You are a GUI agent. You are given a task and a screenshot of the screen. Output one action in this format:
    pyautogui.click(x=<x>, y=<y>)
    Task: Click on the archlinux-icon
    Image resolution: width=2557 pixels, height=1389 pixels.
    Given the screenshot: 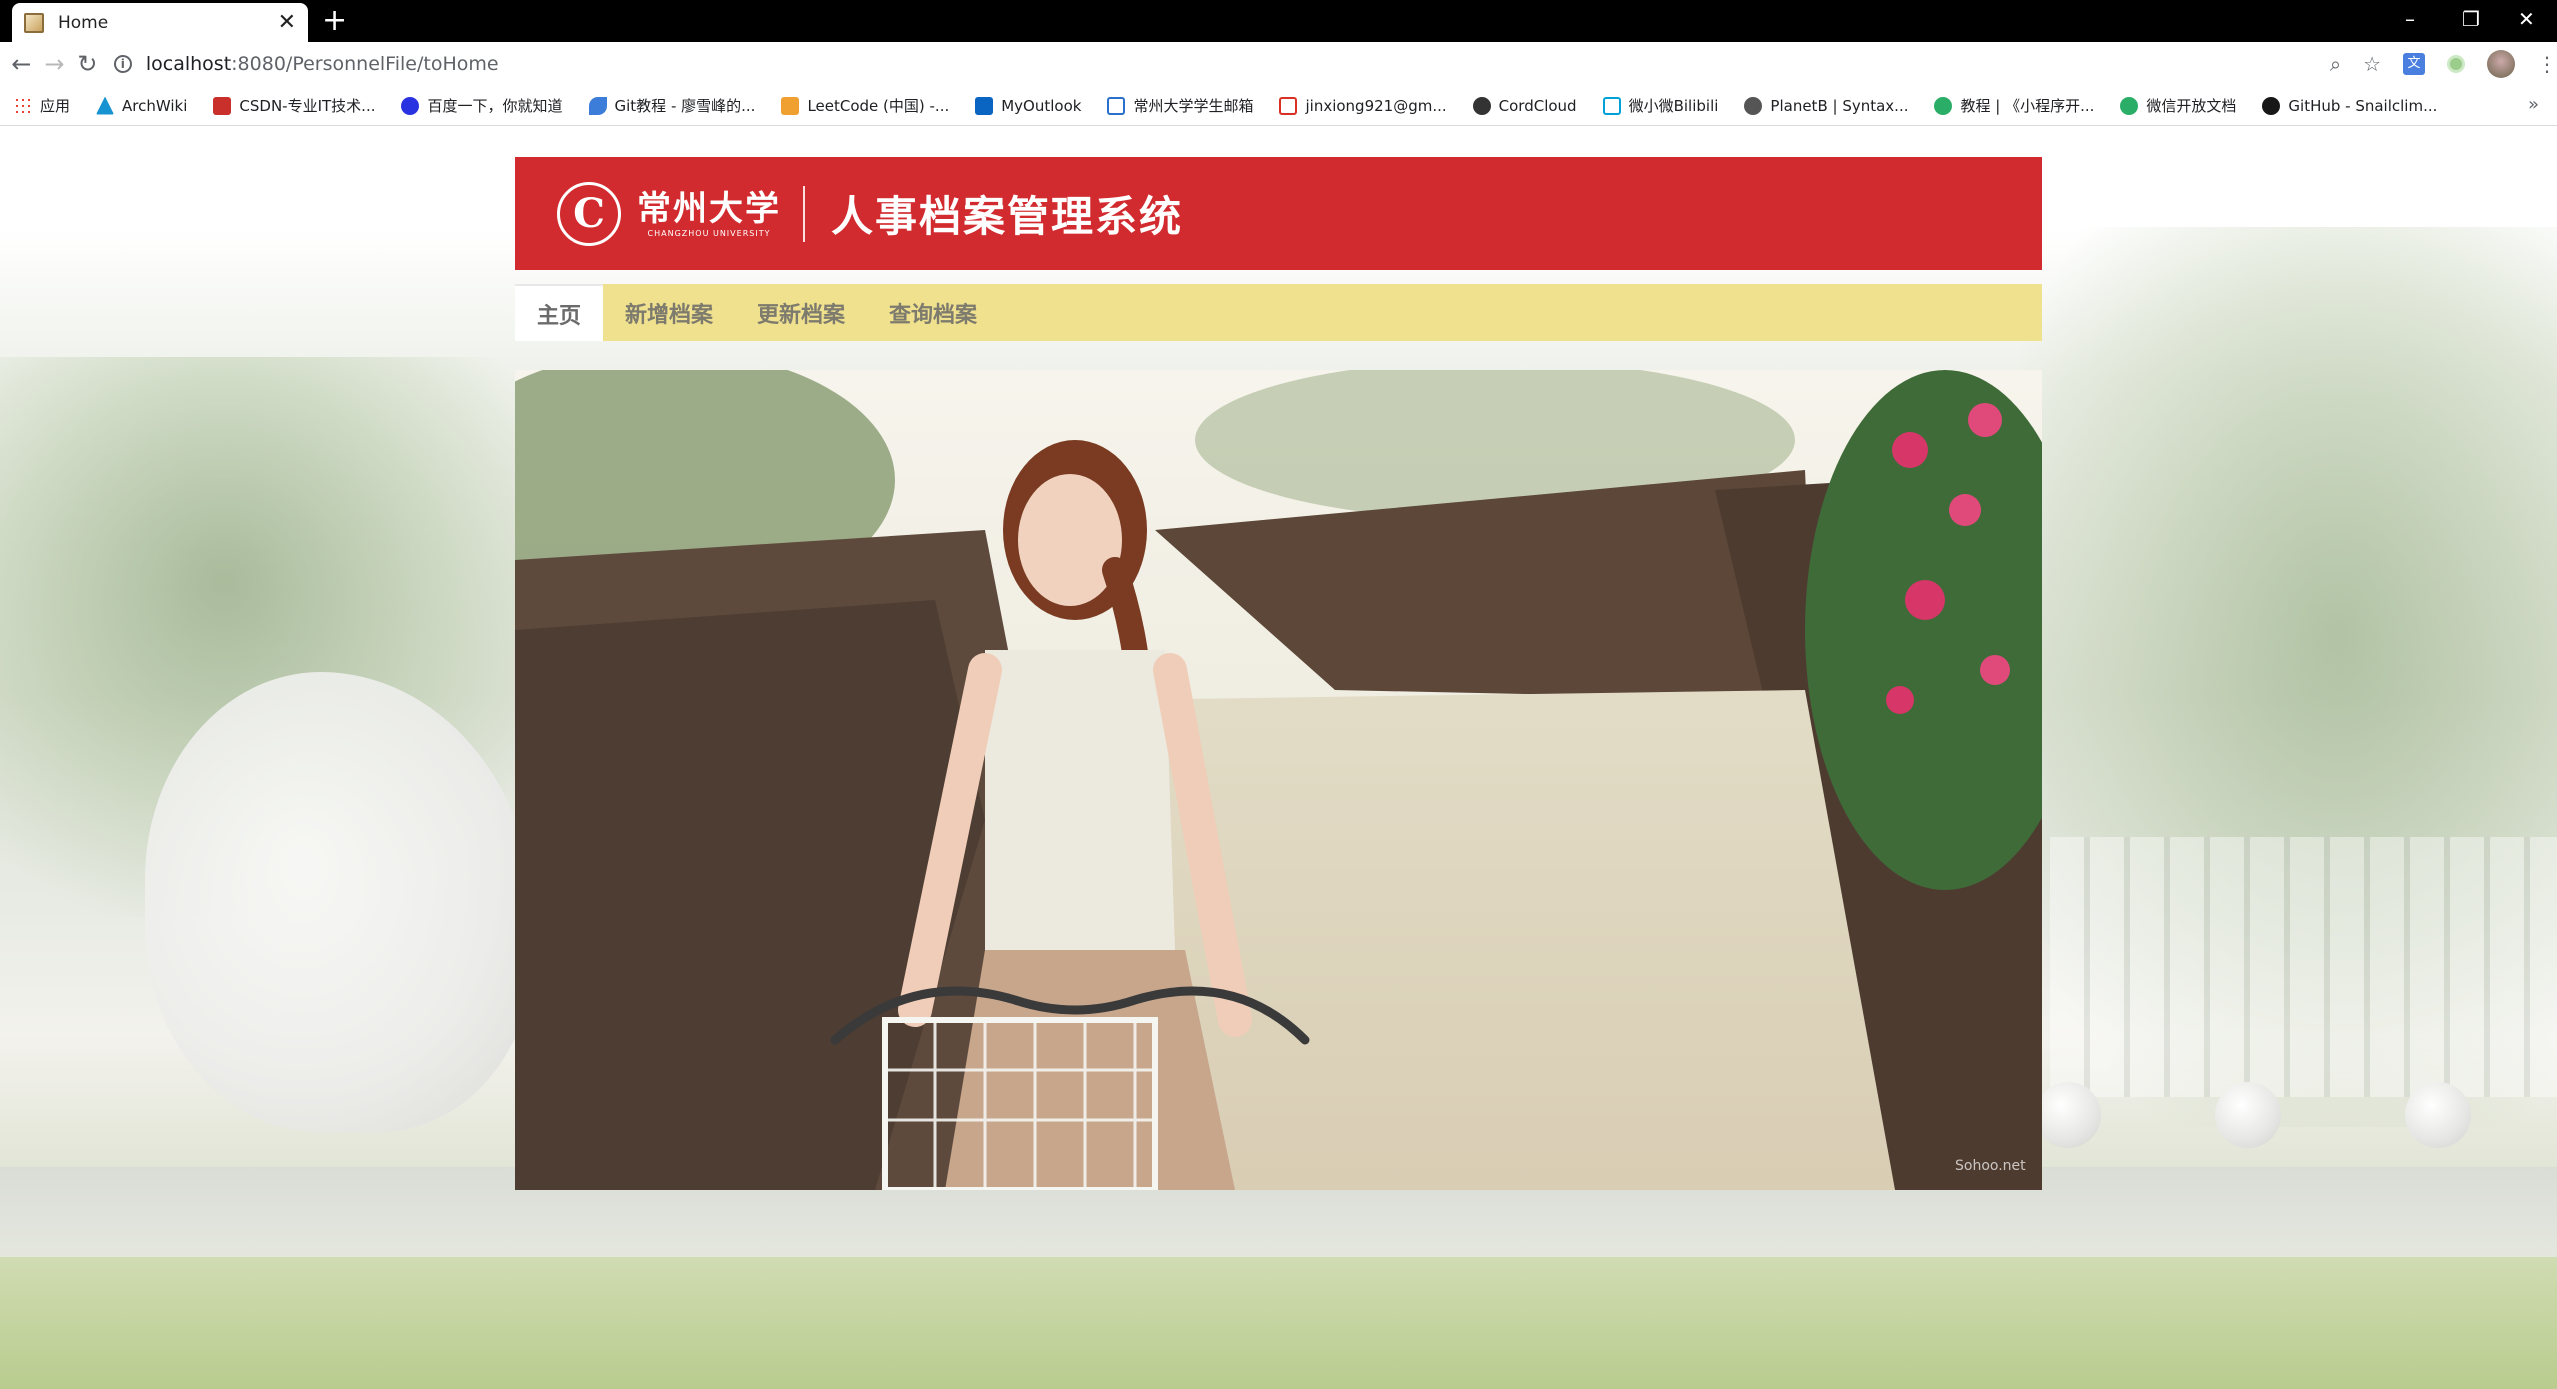 What is the action you would take?
    pyautogui.click(x=105, y=105)
    